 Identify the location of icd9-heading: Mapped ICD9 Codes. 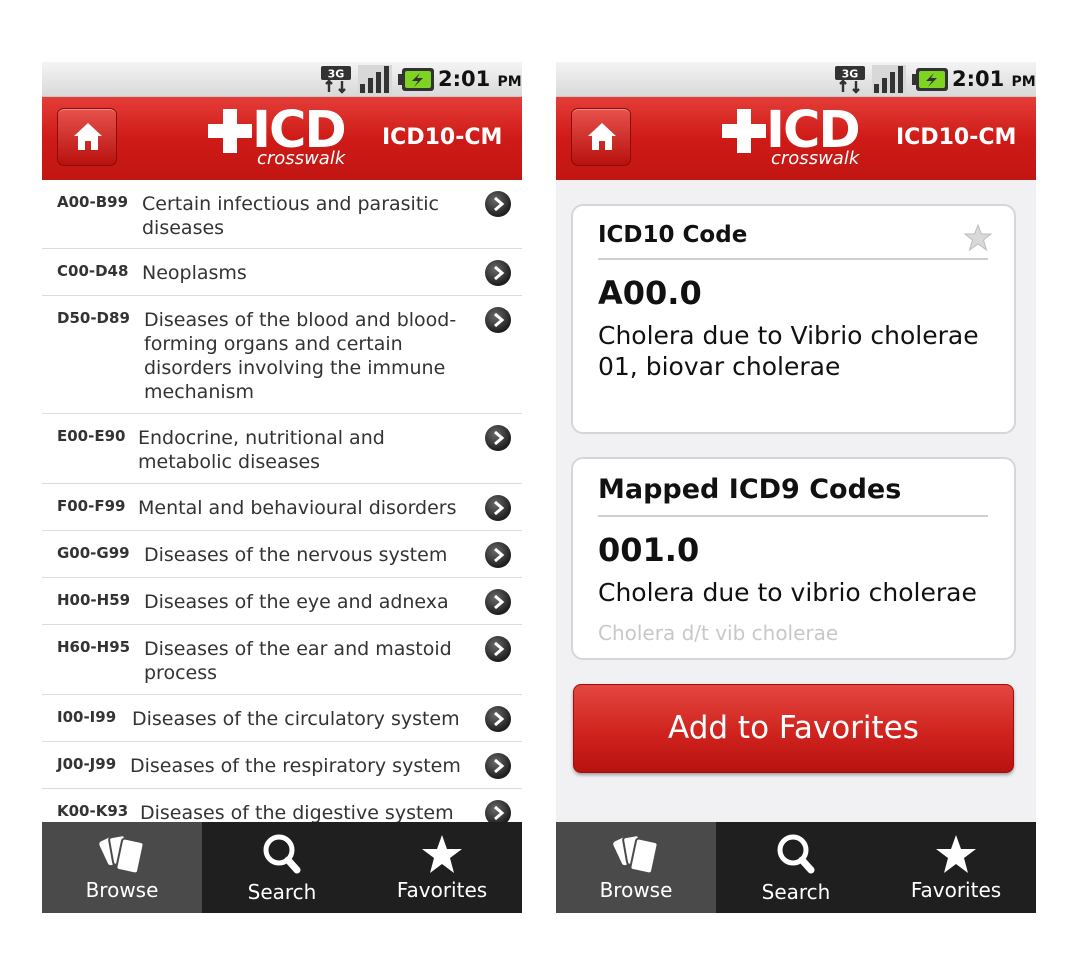
(750, 489).